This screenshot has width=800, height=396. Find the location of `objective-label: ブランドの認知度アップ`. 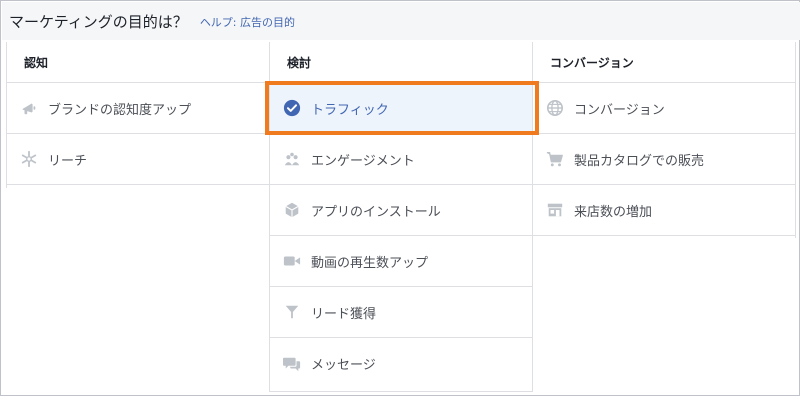

objective-label: ブランドの認知度アップ is located at coordinates (120, 110).